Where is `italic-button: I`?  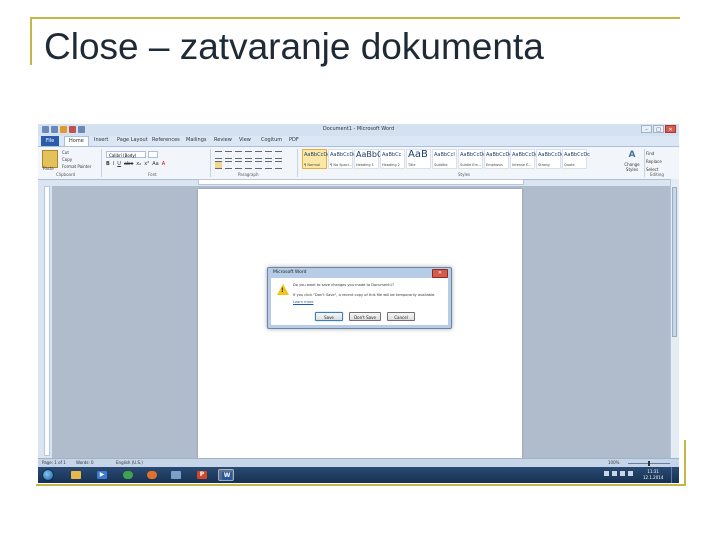
italic-button: I is located at coordinates (113, 164).